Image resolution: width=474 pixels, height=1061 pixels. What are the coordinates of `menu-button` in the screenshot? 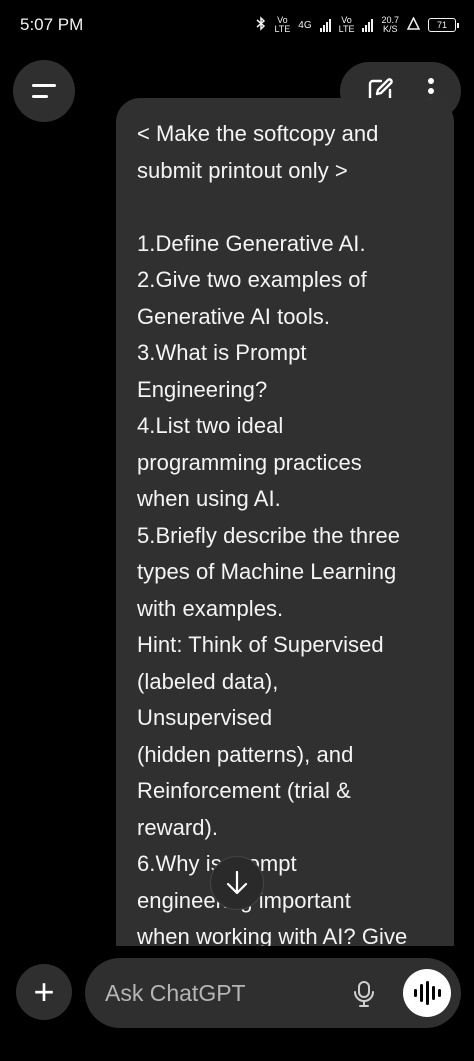 It's located at (44, 91).